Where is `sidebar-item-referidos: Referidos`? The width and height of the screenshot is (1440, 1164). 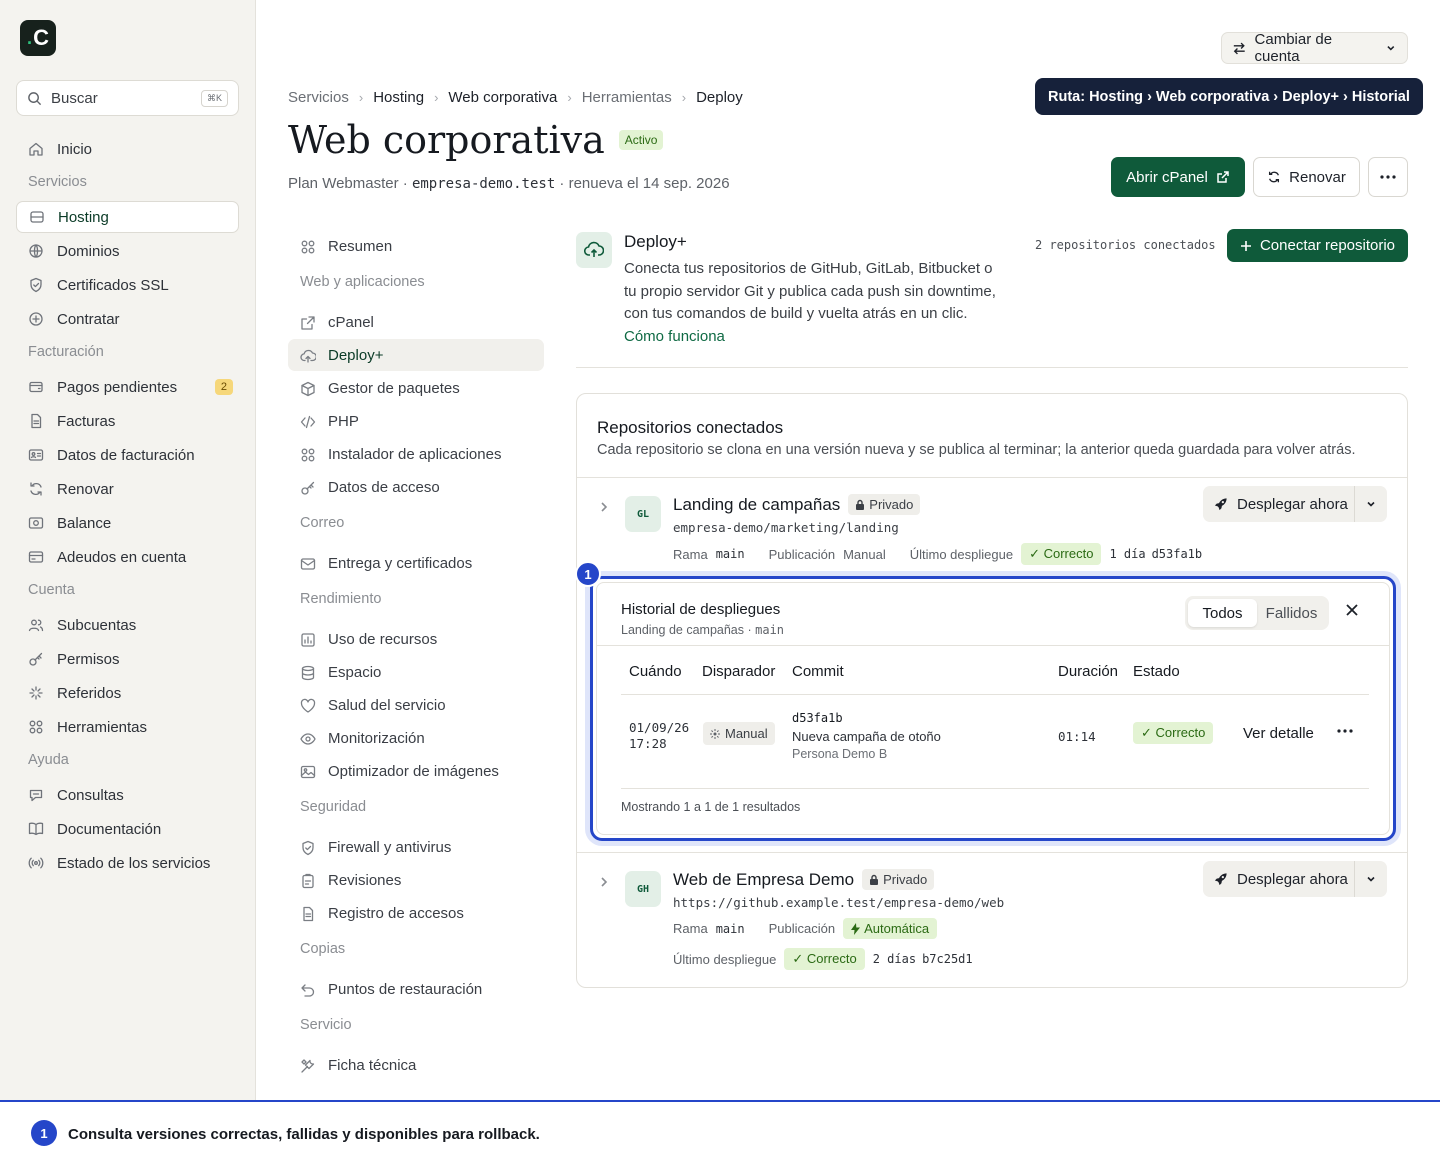
sidebar-item-referidos: Referidos is located at coordinates (127, 693).